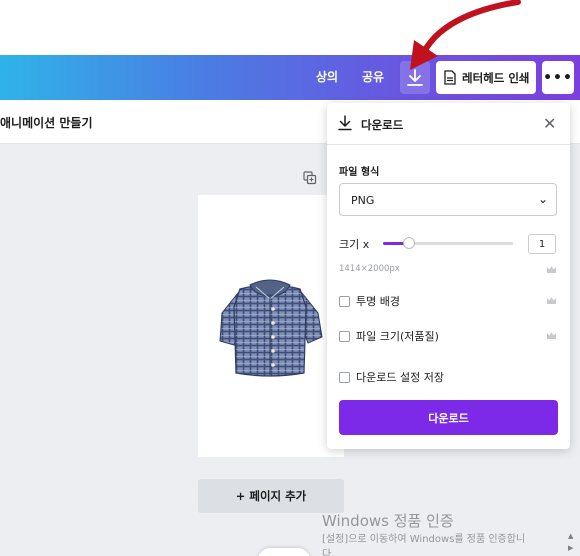 The height and width of the screenshot is (556, 580). What do you see at coordinates (382, 125) in the screenshot?
I see `download-panel-title: 다운로드` at bounding box center [382, 125].